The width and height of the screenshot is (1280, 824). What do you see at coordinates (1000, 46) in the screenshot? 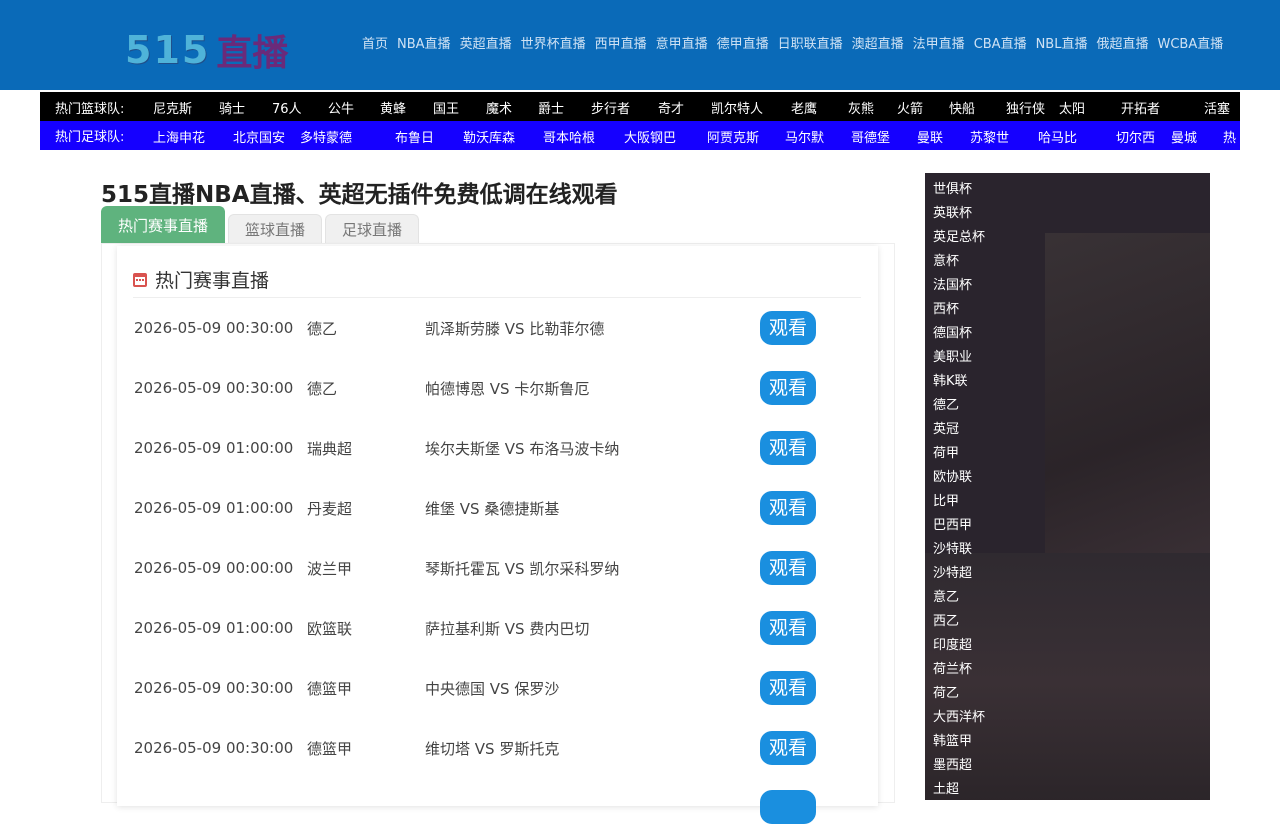
I see `nav-link-cba: CBA直播` at bounding box center [1000, 46].